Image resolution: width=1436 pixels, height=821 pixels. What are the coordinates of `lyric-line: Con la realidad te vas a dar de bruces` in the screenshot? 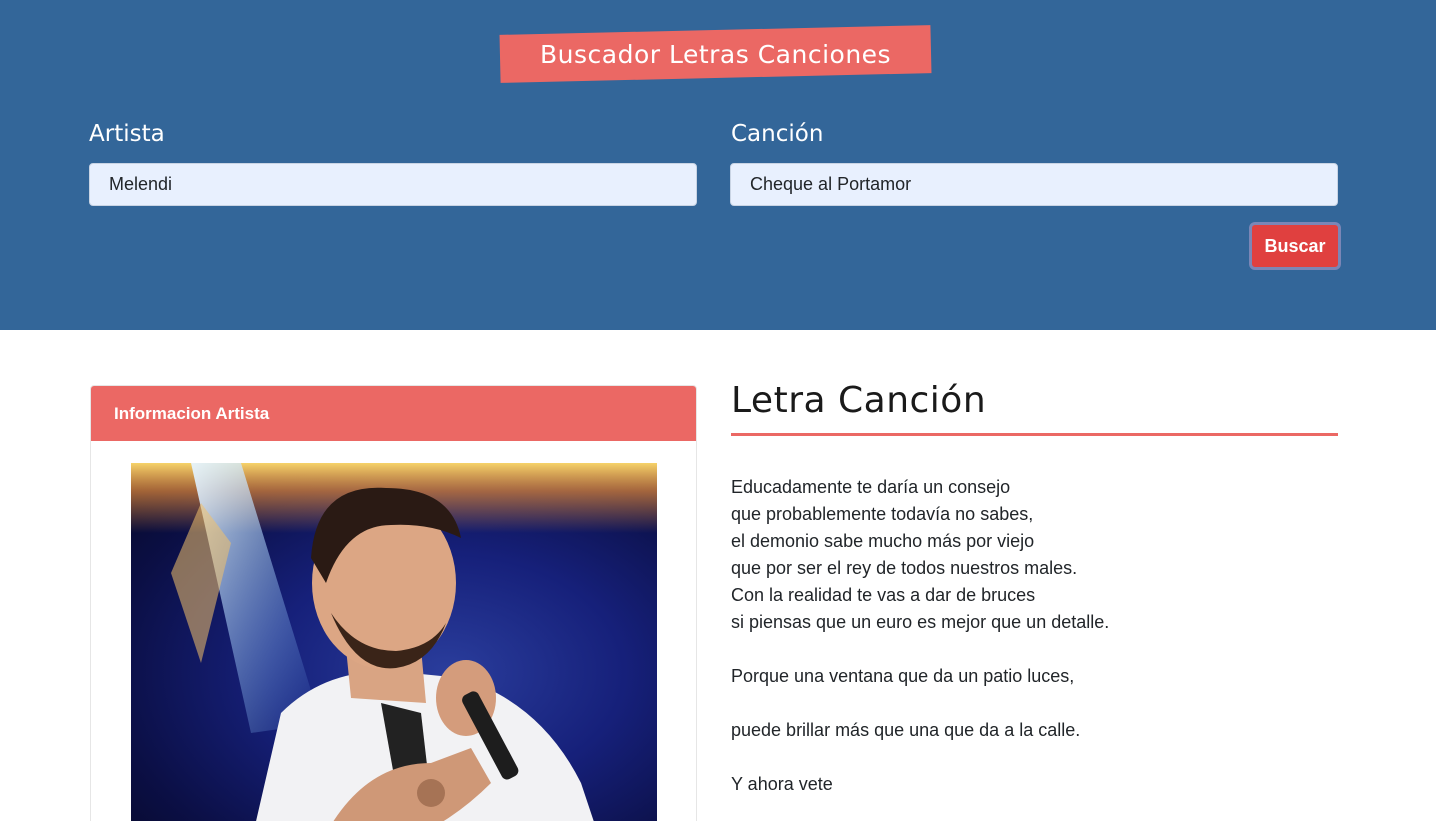 It's located at (883, 595).